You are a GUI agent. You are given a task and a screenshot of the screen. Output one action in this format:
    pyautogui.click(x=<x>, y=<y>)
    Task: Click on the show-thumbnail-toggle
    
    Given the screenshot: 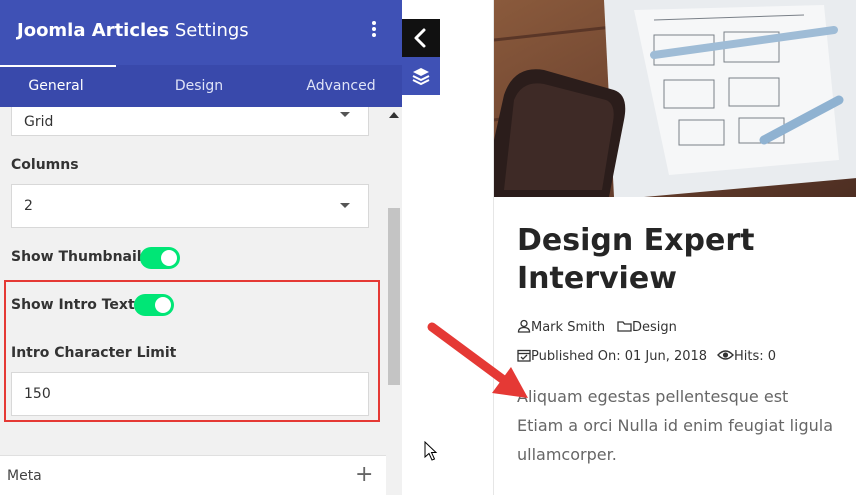 What is the action you would take?
    pyautogui.click(x=160, y=258)
    